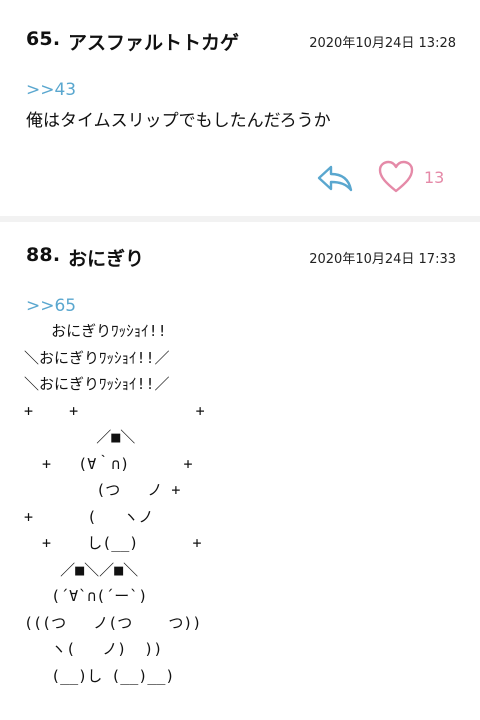 This screenshot has width=480, height=720. What do you see at coordinates (241, 258) in the screenshot?
I see `post-header: 88. おにぎり 2020年10月24日 17:33` at bounding box center [241, 258].